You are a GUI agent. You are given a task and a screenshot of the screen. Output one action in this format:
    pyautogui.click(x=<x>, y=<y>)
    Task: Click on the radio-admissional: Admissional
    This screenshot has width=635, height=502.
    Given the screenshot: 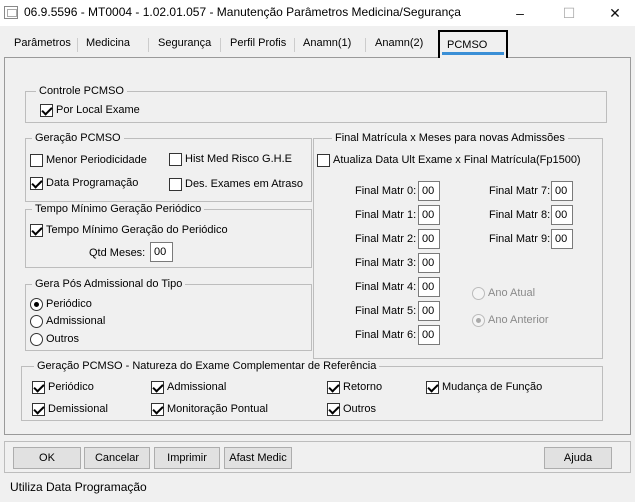 What is the action you would take?
    pyautogui.click(x=67, y=321)
    